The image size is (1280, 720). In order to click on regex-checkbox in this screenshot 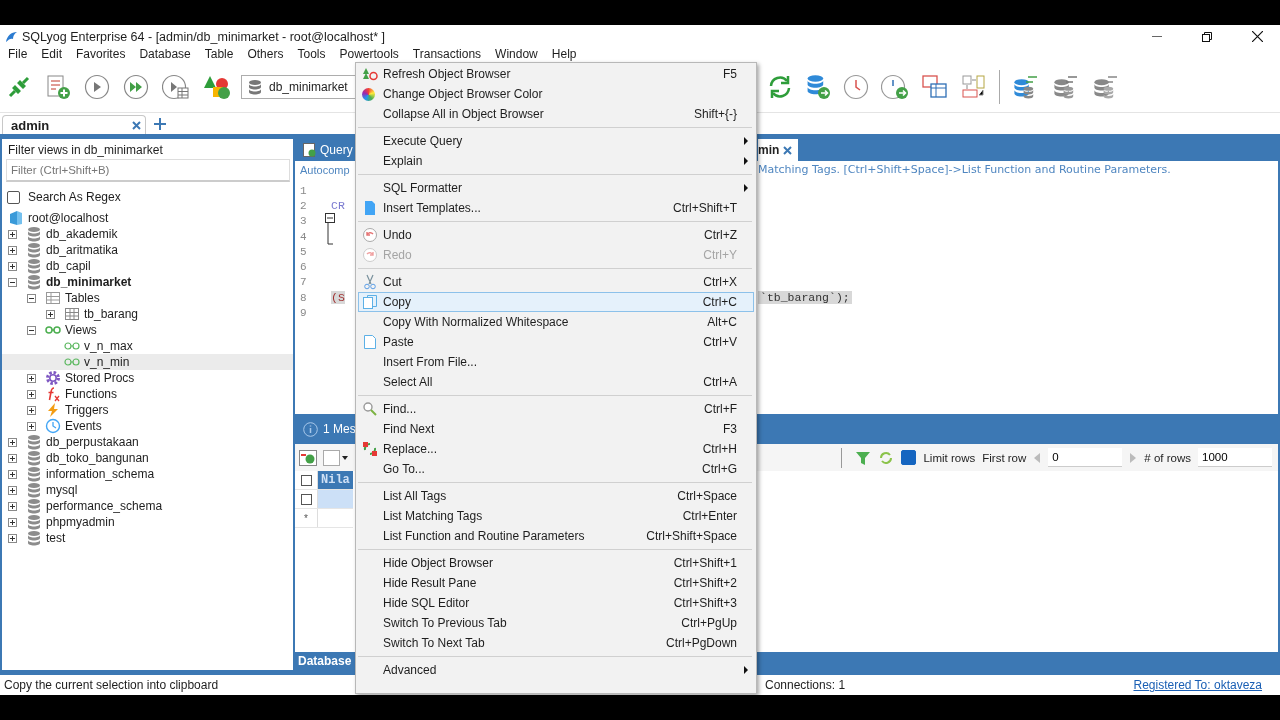, I will do `click(13, 197)`.